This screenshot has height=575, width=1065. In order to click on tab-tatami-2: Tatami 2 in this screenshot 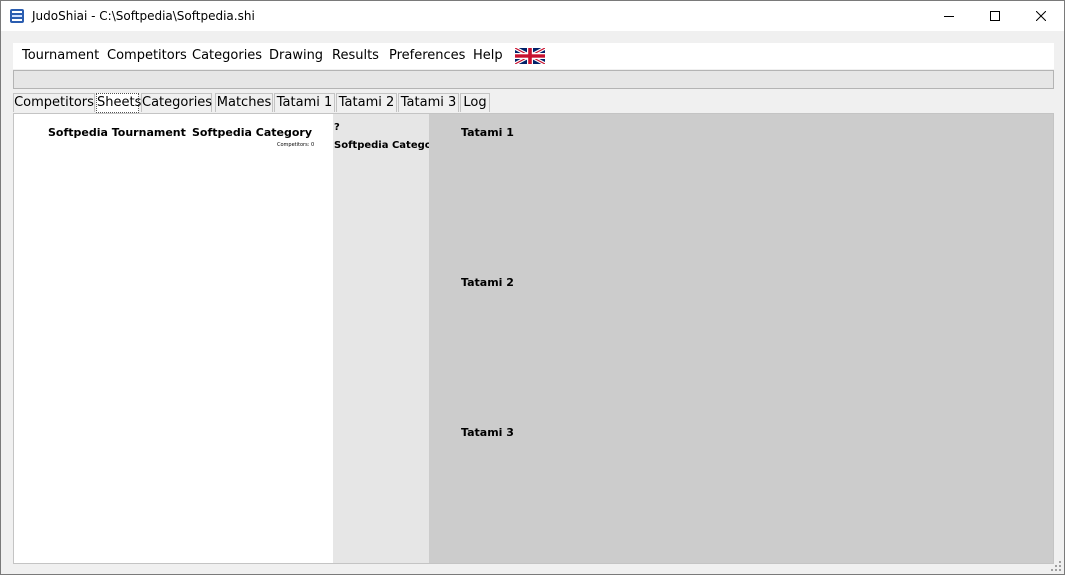, I will do `click(366, 102)`.